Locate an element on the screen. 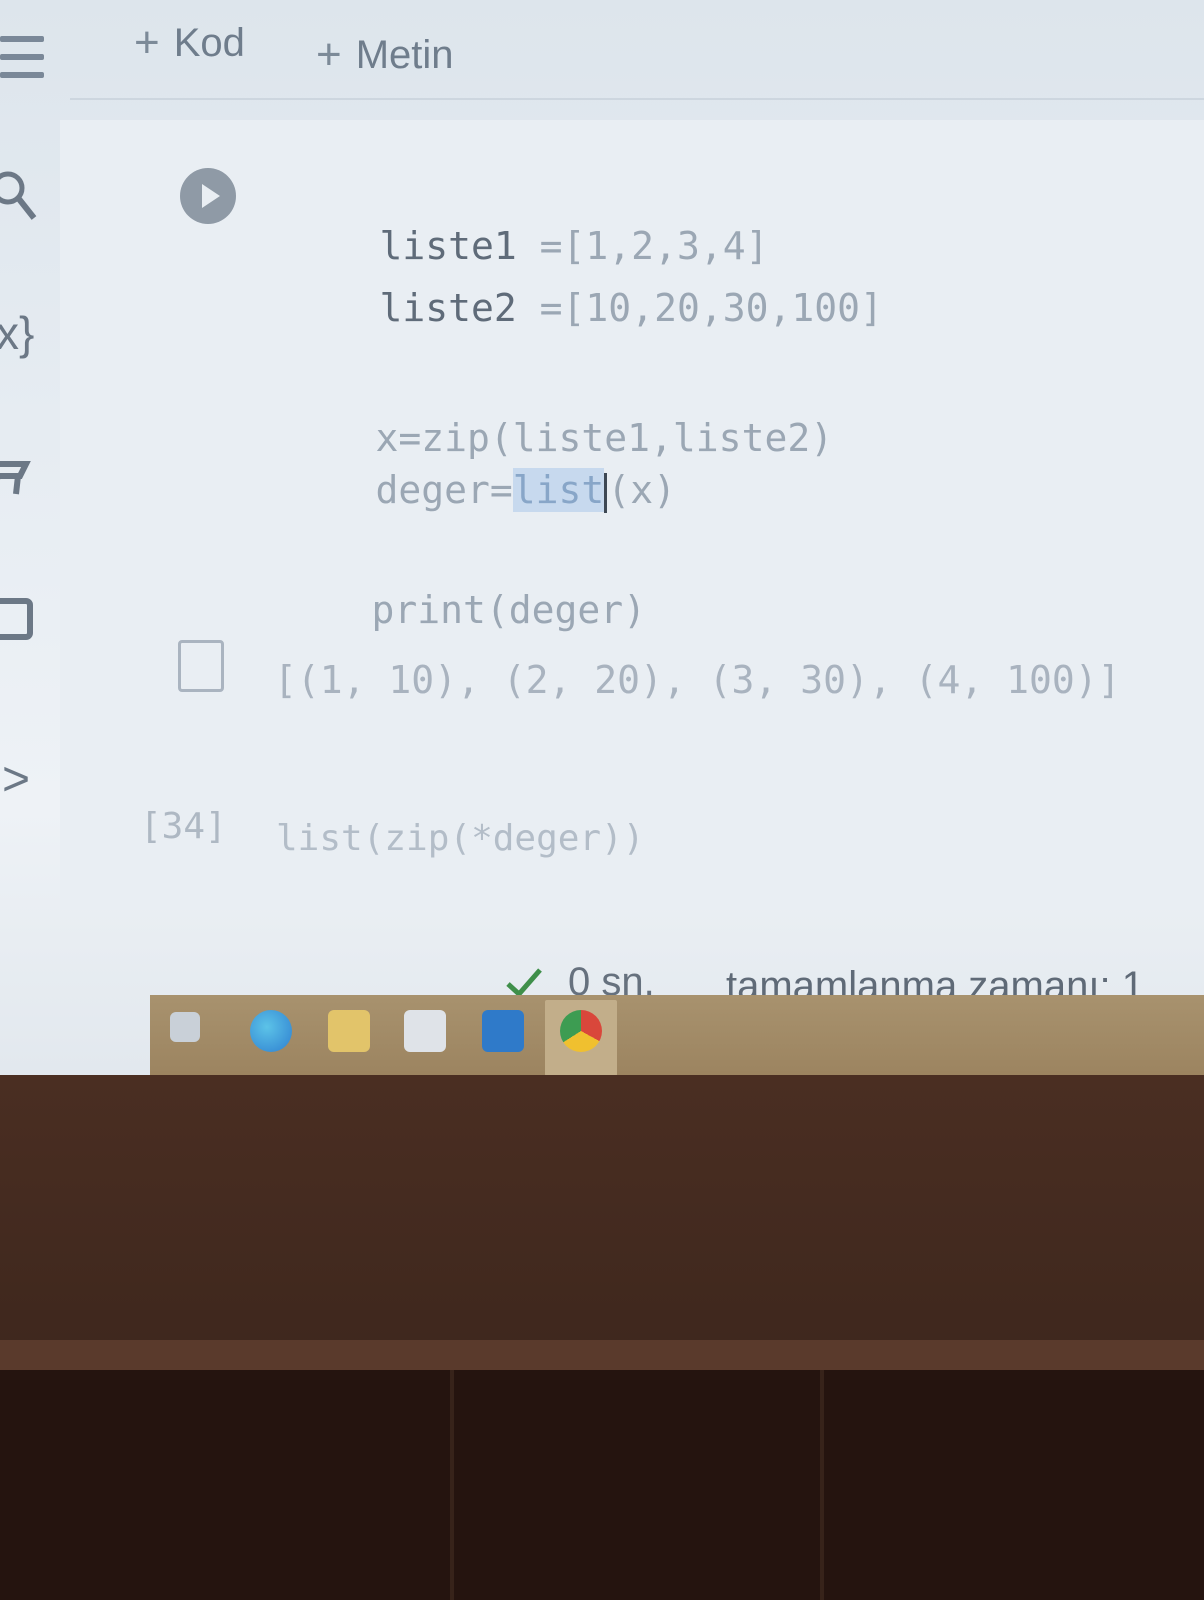 The width and height of the screenshot is (1204, 1600). search-icon is located at coordinates (21, 196).